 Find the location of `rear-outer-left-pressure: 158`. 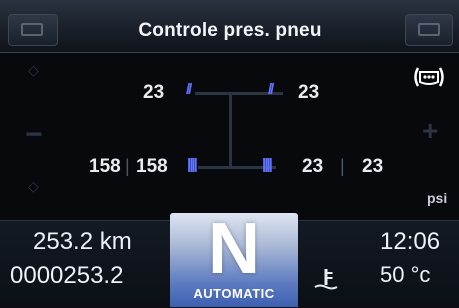

rear-outer-left-pressure: 158 is located at coordinates (105, 166).